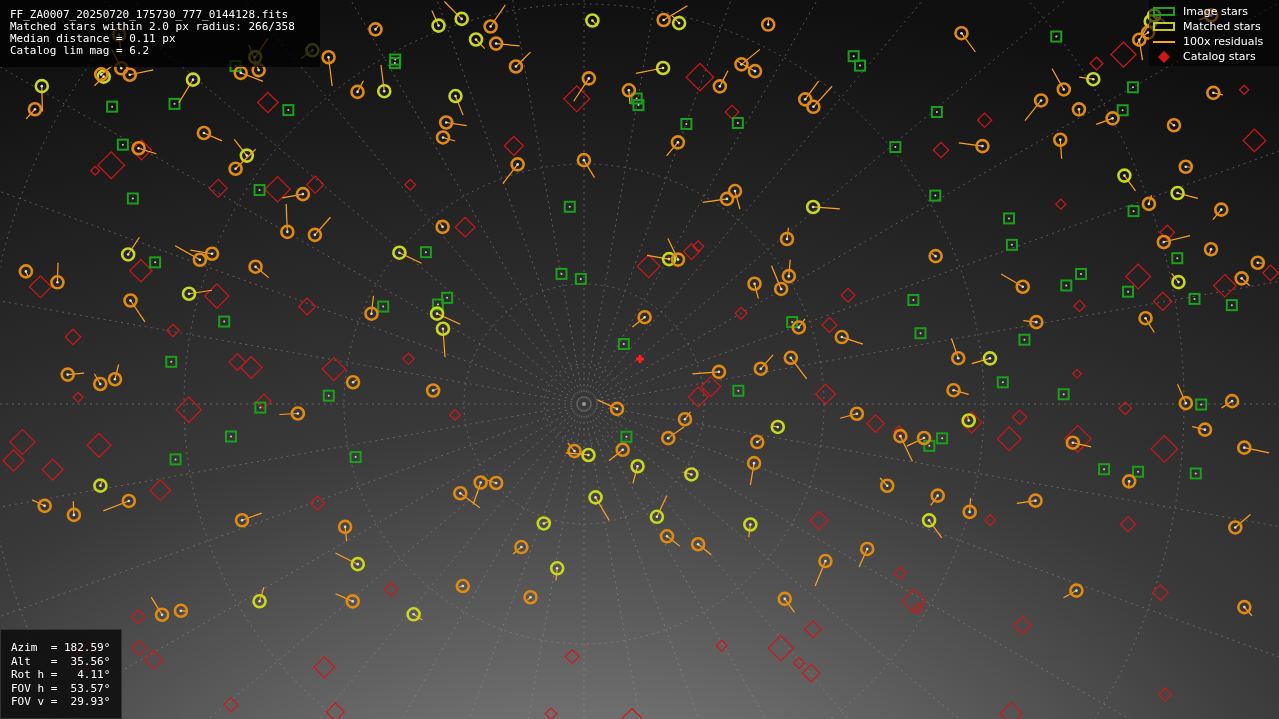 The height and width of the screenshot is (719, 1279). I want to click on pointing-value: Azim = 182.59°, so click(61, 648).